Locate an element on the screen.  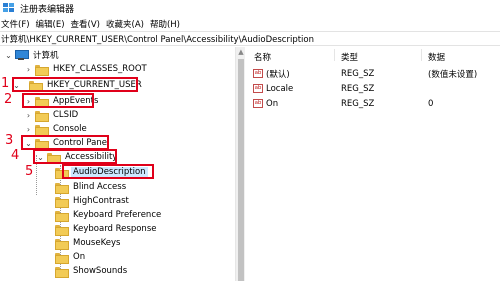
tree-label-classes-root: HKEY_CLASSES_ROOT is located at coordinates (100, 69).